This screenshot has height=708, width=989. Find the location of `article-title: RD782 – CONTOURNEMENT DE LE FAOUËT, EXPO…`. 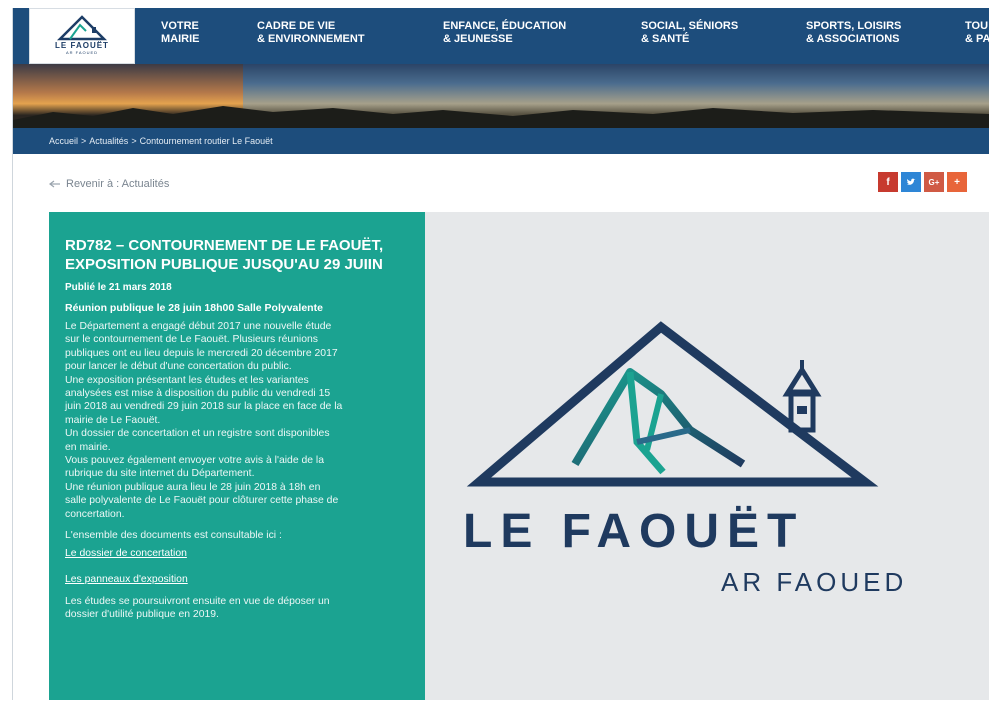

article-title: RD782 – CONTOURNEMENT DE LE FAOUËT, EXPO… is located at coordinates (238, 255).